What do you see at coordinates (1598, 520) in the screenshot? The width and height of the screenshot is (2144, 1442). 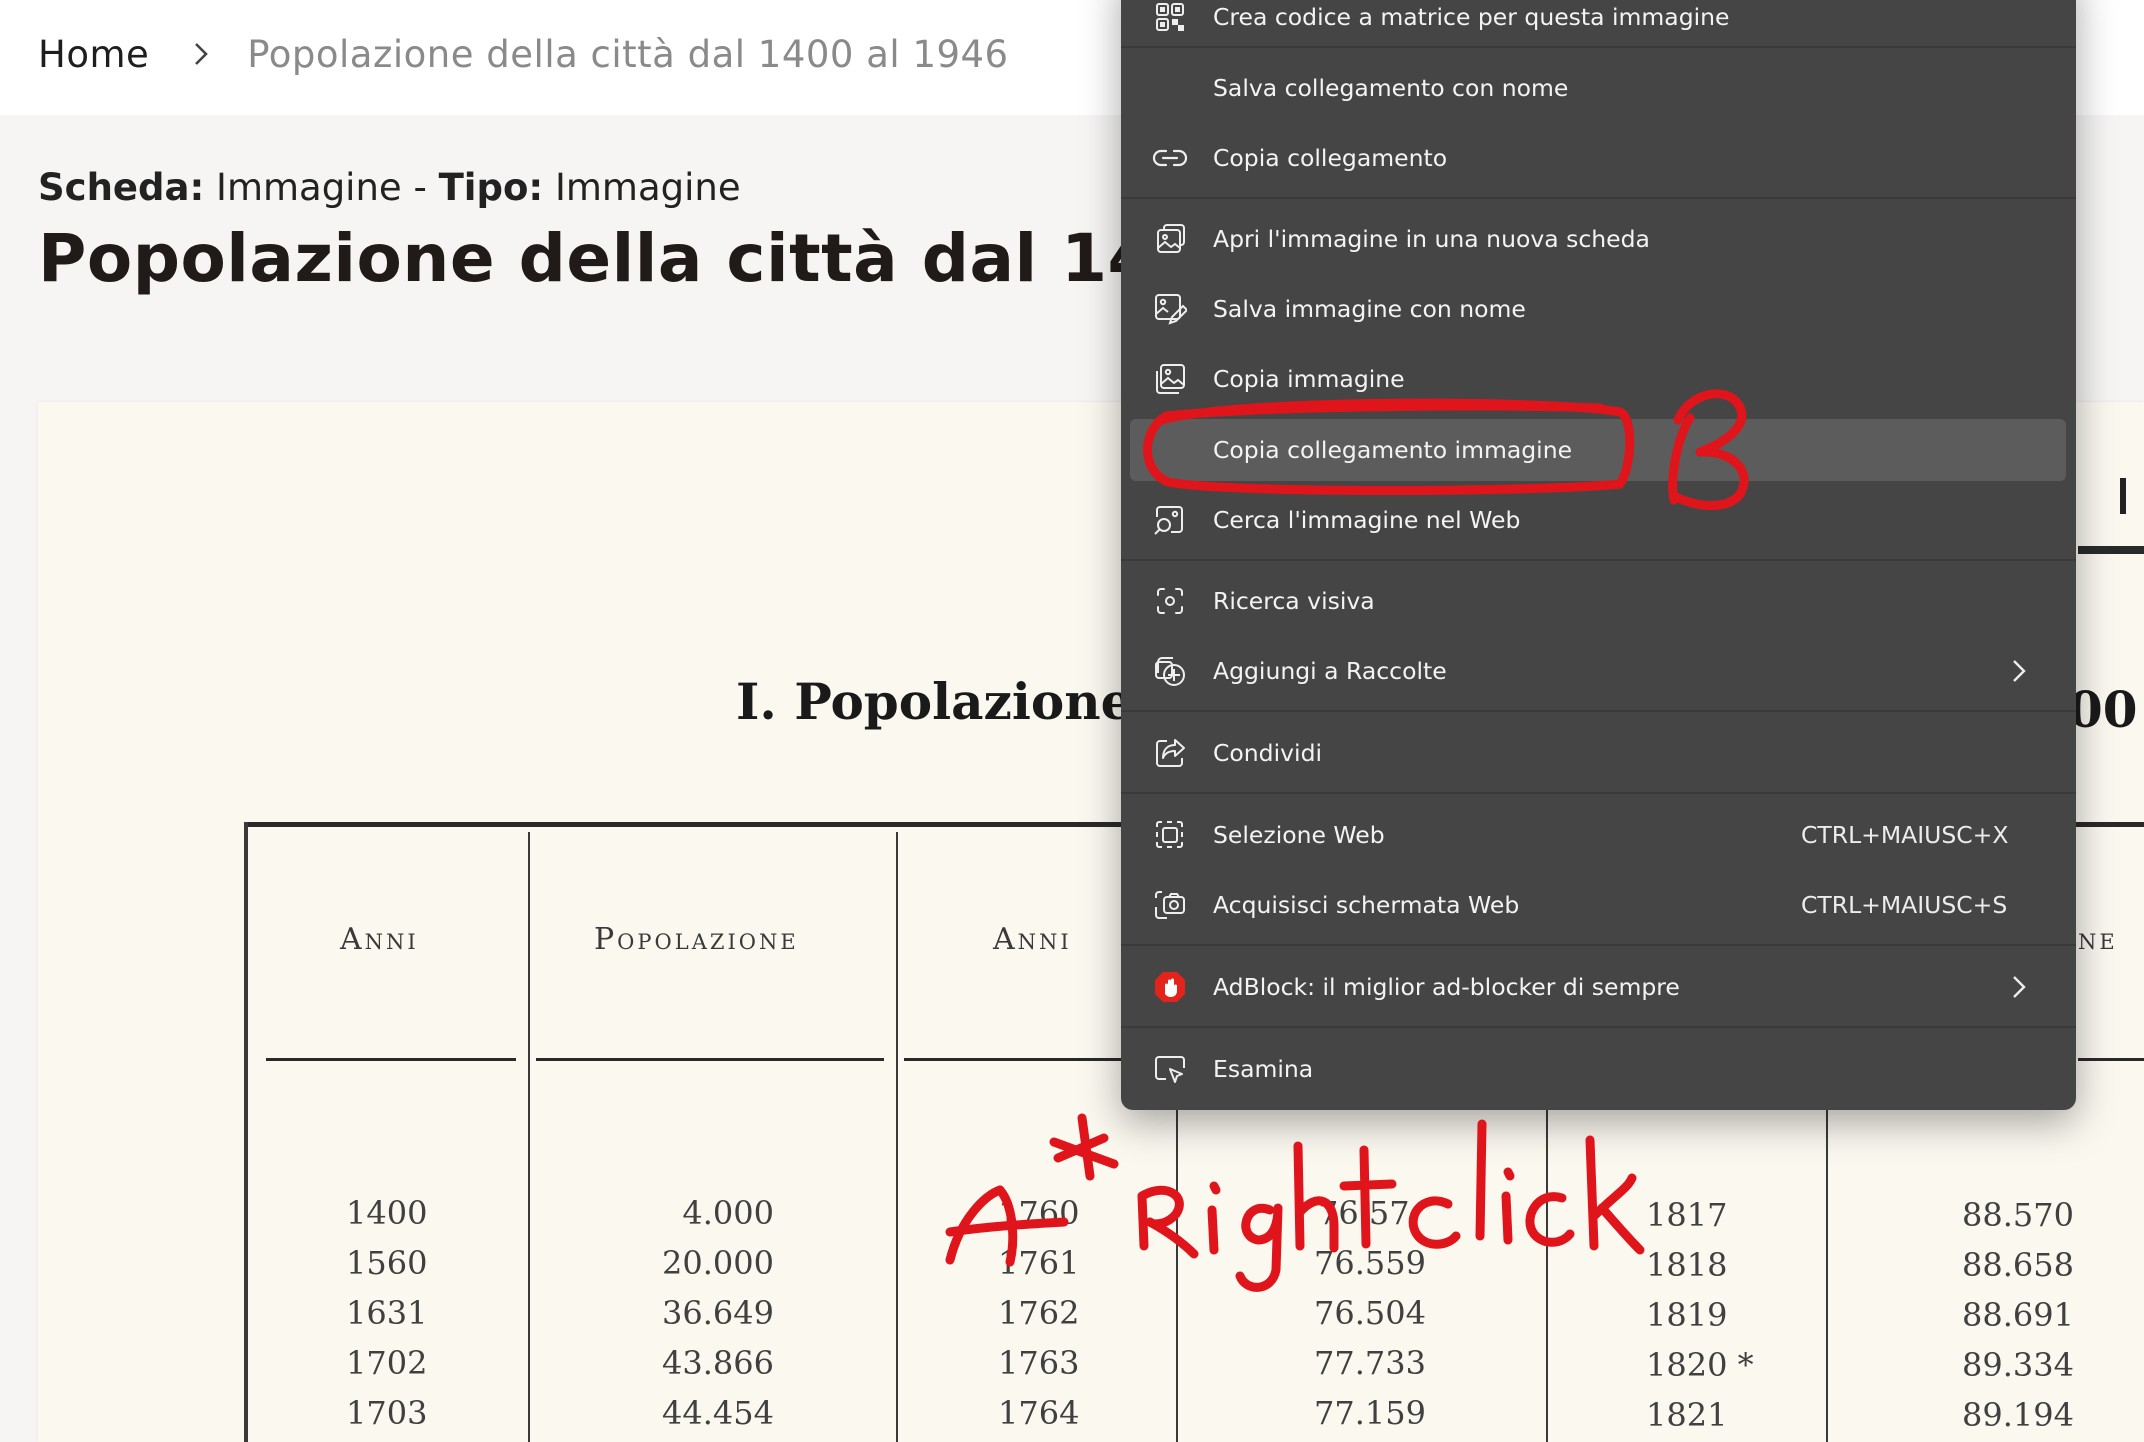 I see `menu-item-search-image-web: Cerca l'immagine nel Web` at bounding box center [1598, 520].